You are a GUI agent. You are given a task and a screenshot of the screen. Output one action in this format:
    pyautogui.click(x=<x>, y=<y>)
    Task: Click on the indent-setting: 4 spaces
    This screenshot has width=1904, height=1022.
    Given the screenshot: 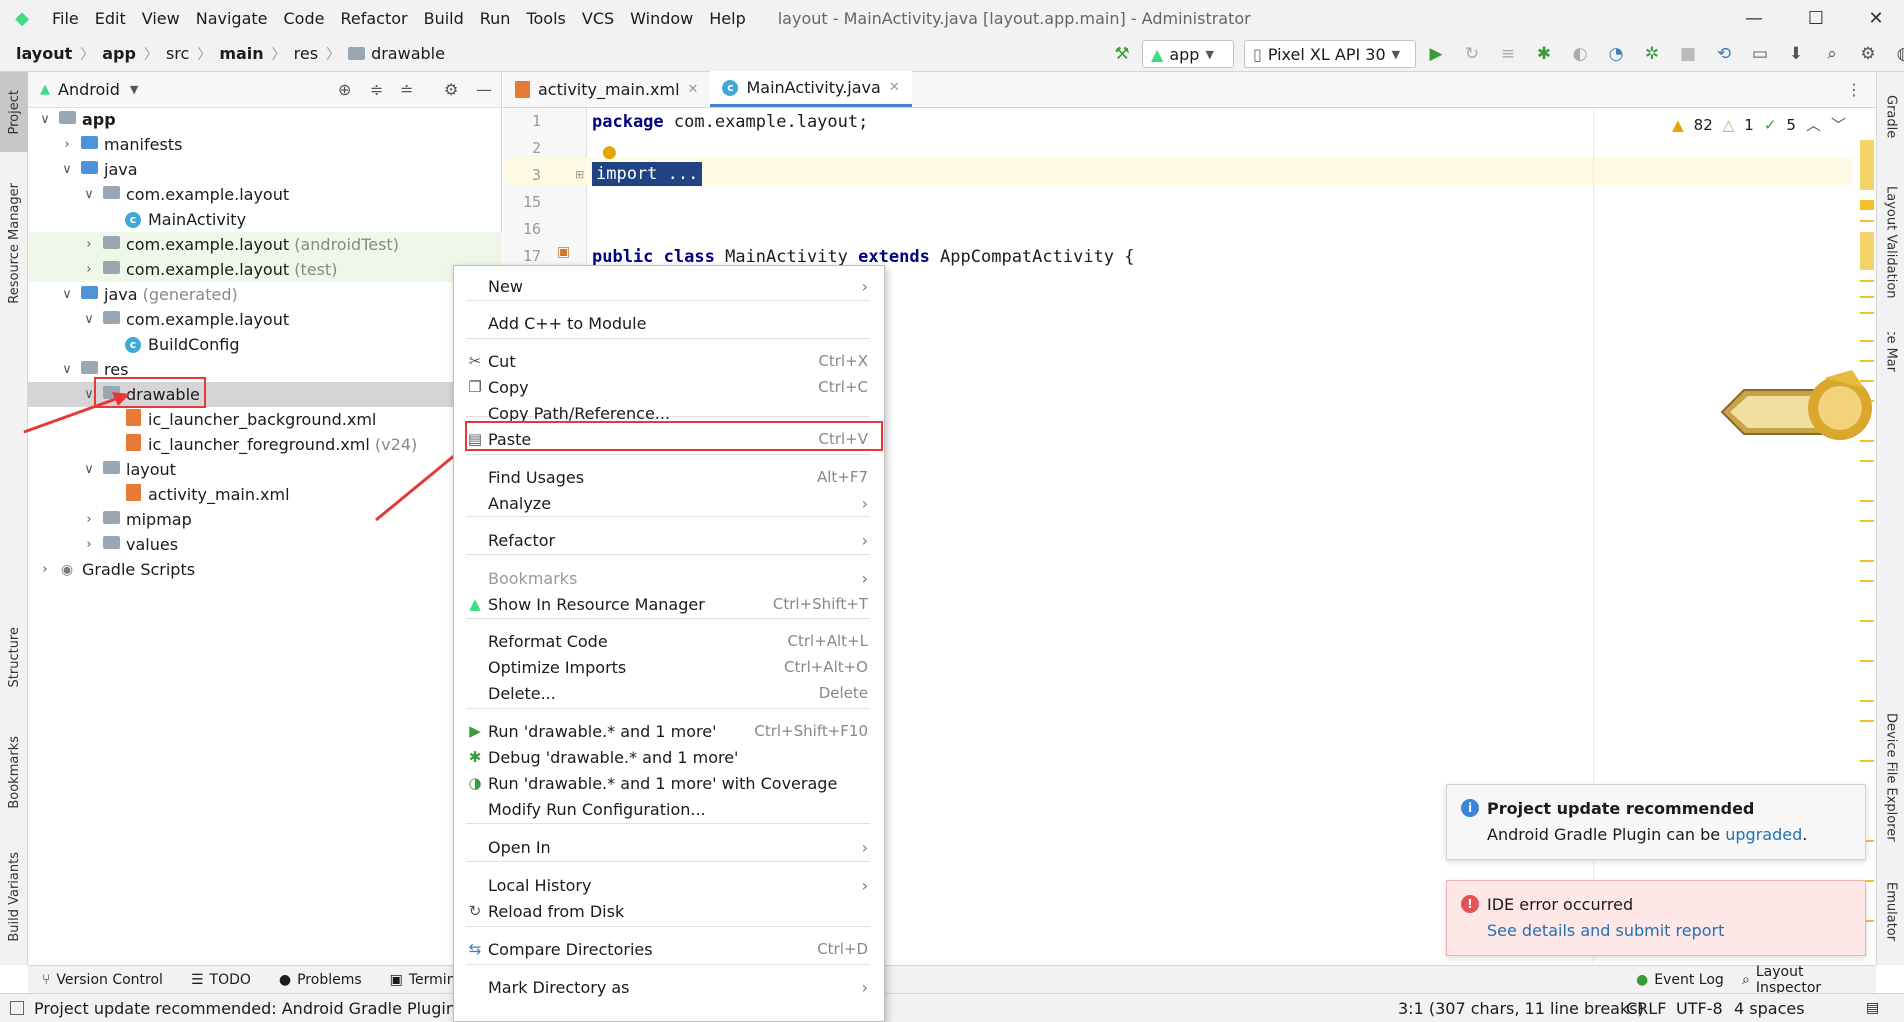 What is the action you would take?
    pyautogui.click(x=1769, y=1008)
    